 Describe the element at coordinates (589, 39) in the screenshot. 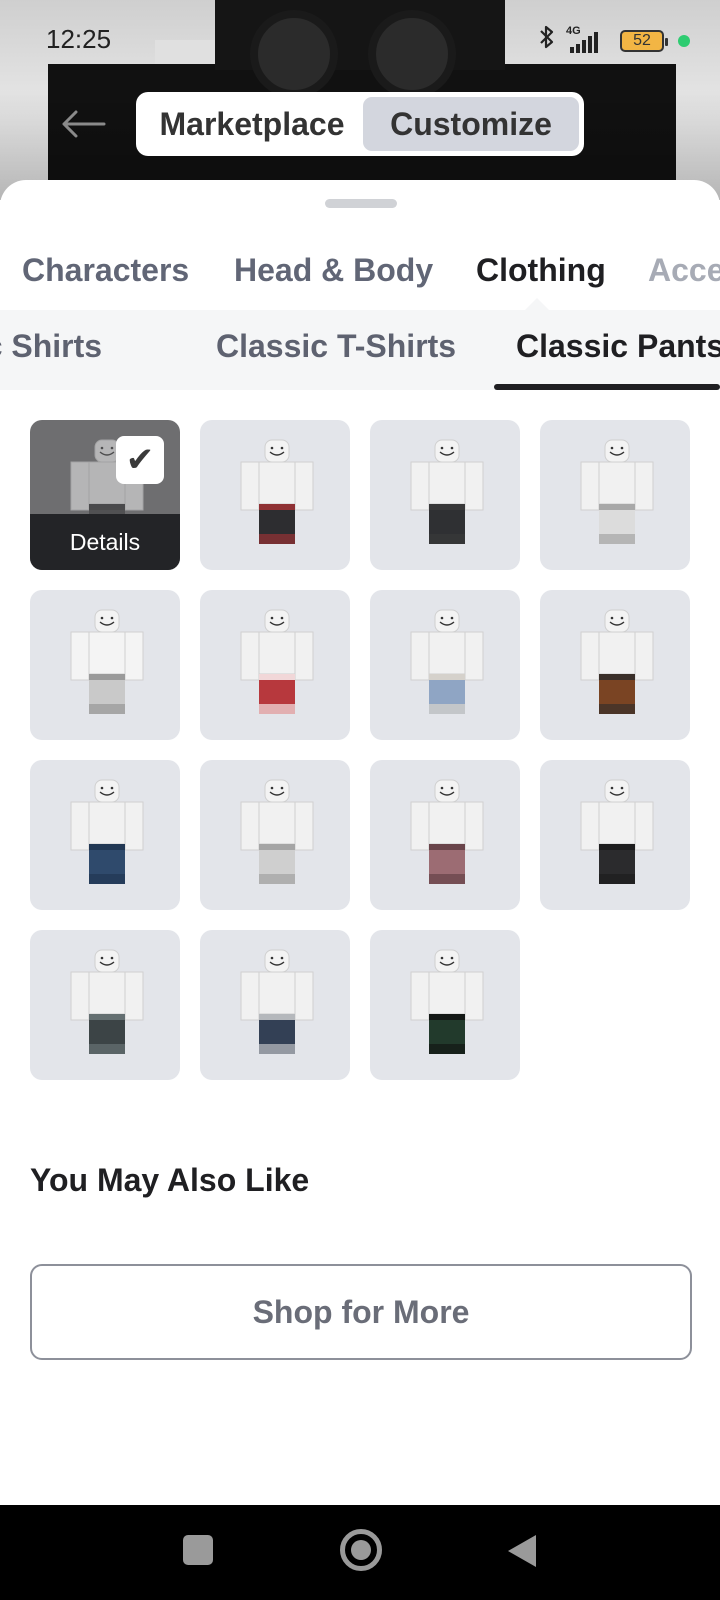

I see `signal-icon: 4G` at that location.